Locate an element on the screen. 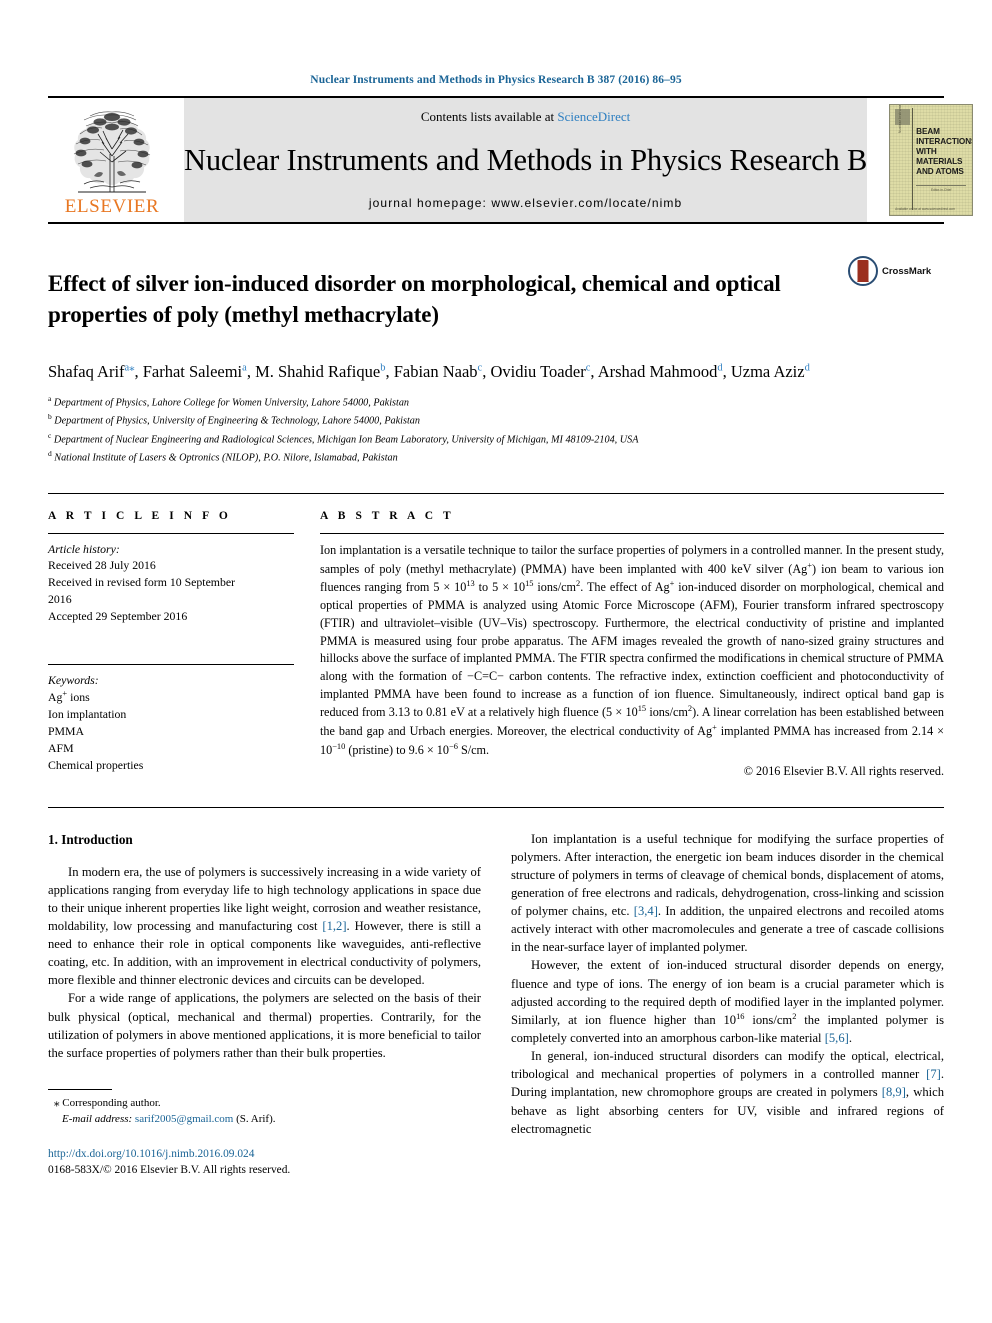 This screenshot has width=992, height=1323. crossmark-label: CrossMark is located at coordinates (907, 271).